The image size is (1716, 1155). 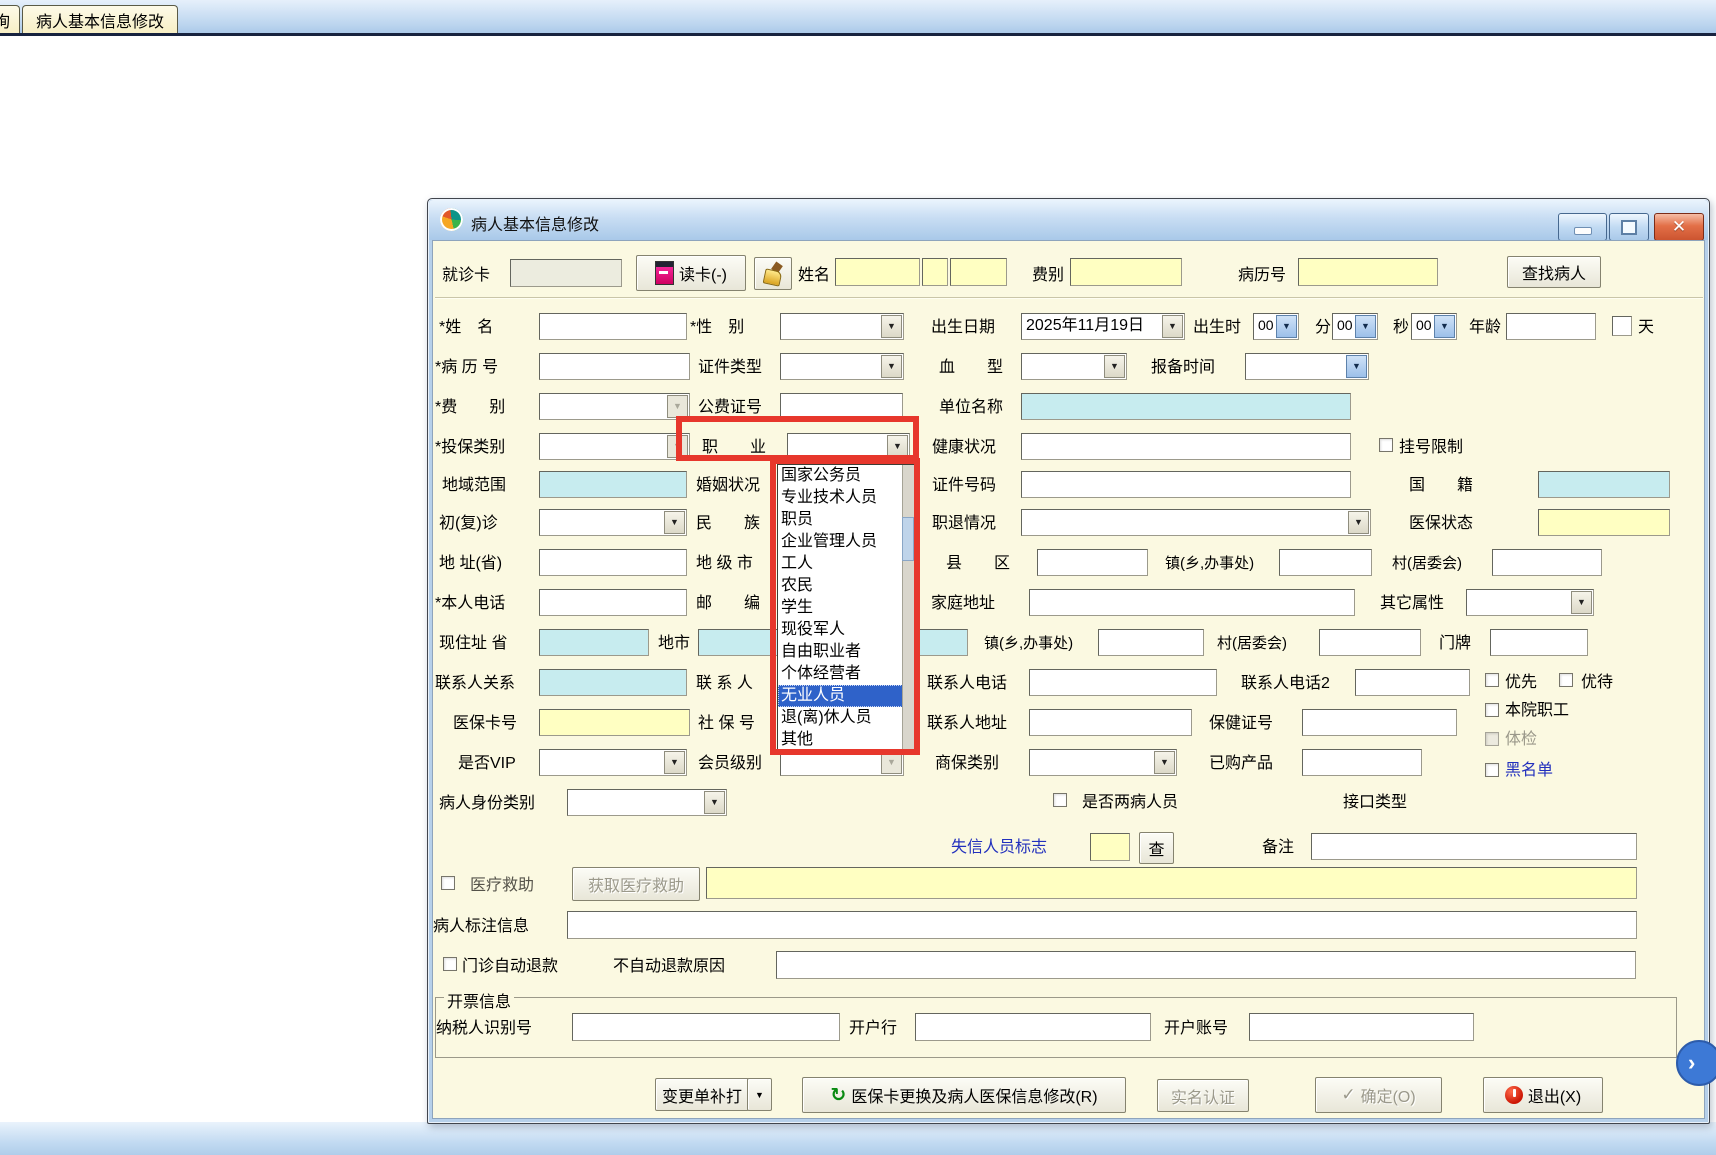 I want to click on maximize-button, so click(x=1629, y=227).